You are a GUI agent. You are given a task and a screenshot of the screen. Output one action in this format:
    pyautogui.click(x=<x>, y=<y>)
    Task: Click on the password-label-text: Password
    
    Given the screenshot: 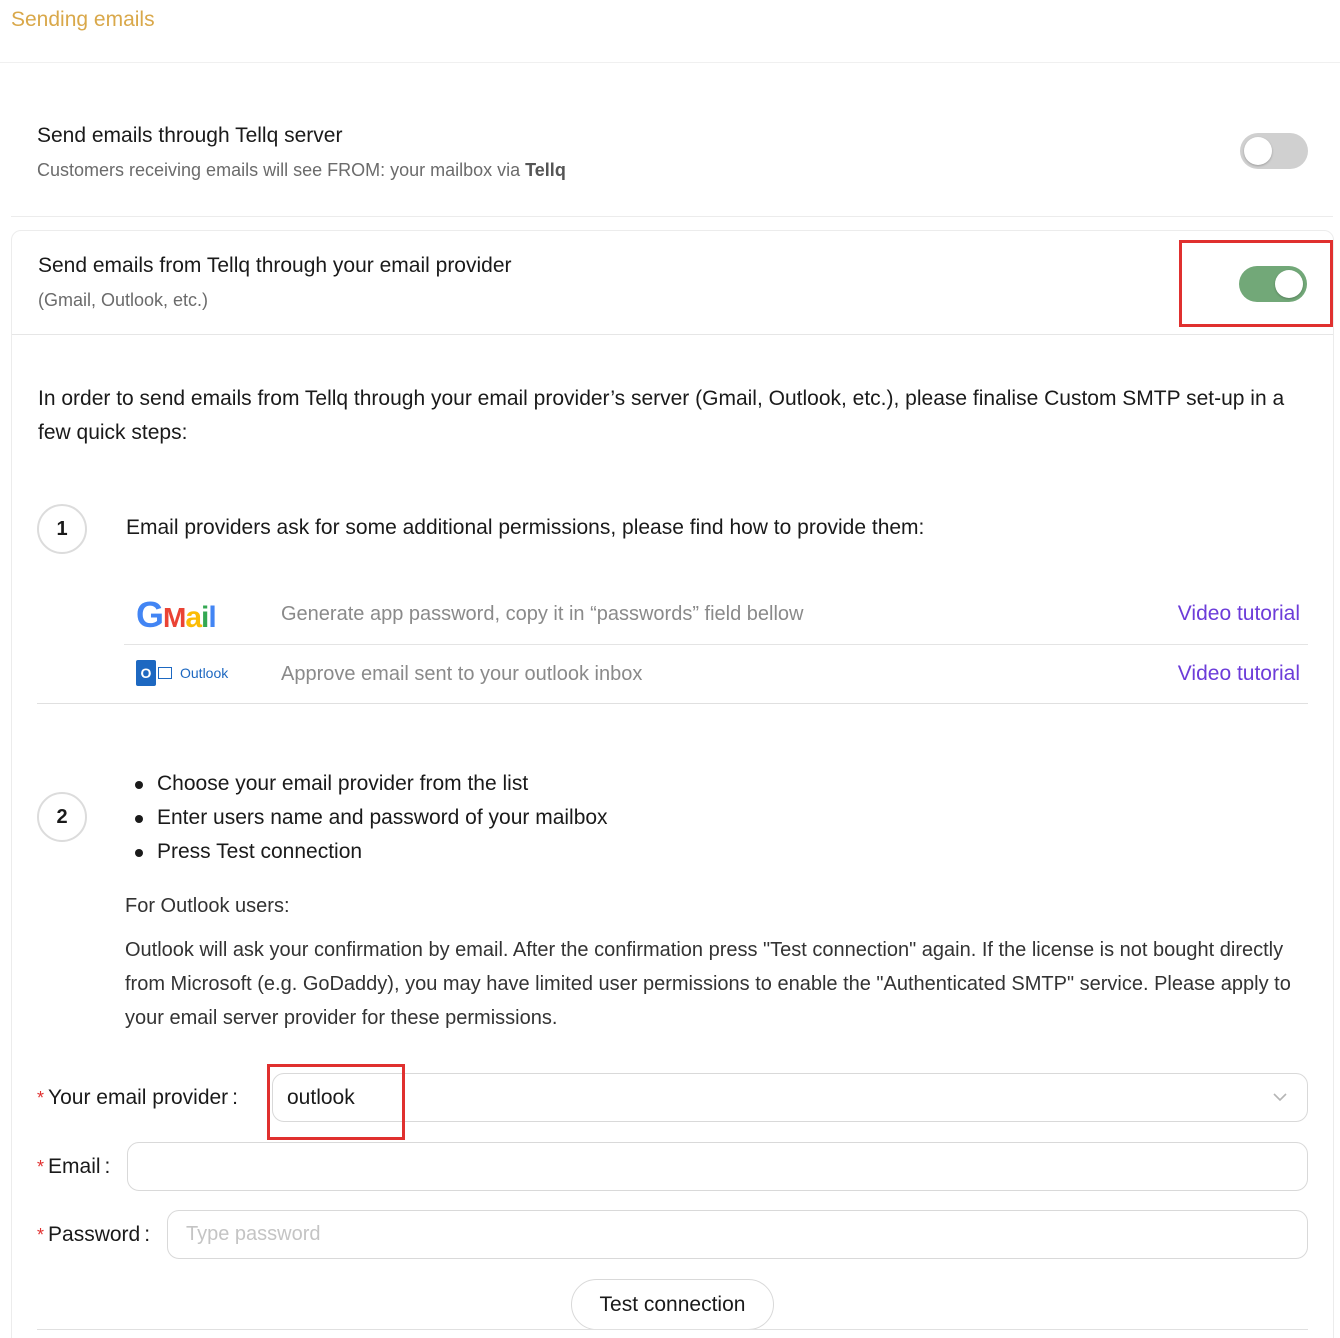 What is the action you would take?
    pyautogui.click(x=94, y=1234)
    